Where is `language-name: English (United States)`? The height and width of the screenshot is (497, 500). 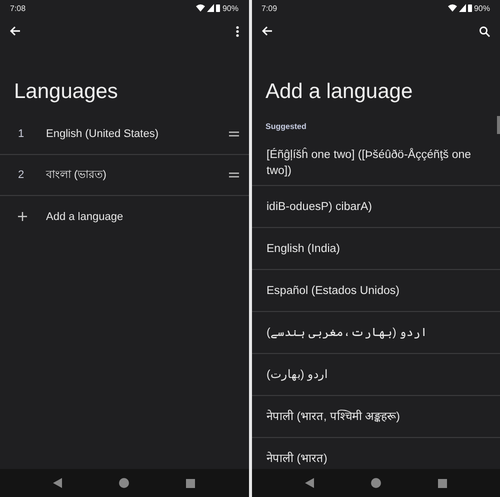
language-name: English (United States) is located at coordinates (103, 134).